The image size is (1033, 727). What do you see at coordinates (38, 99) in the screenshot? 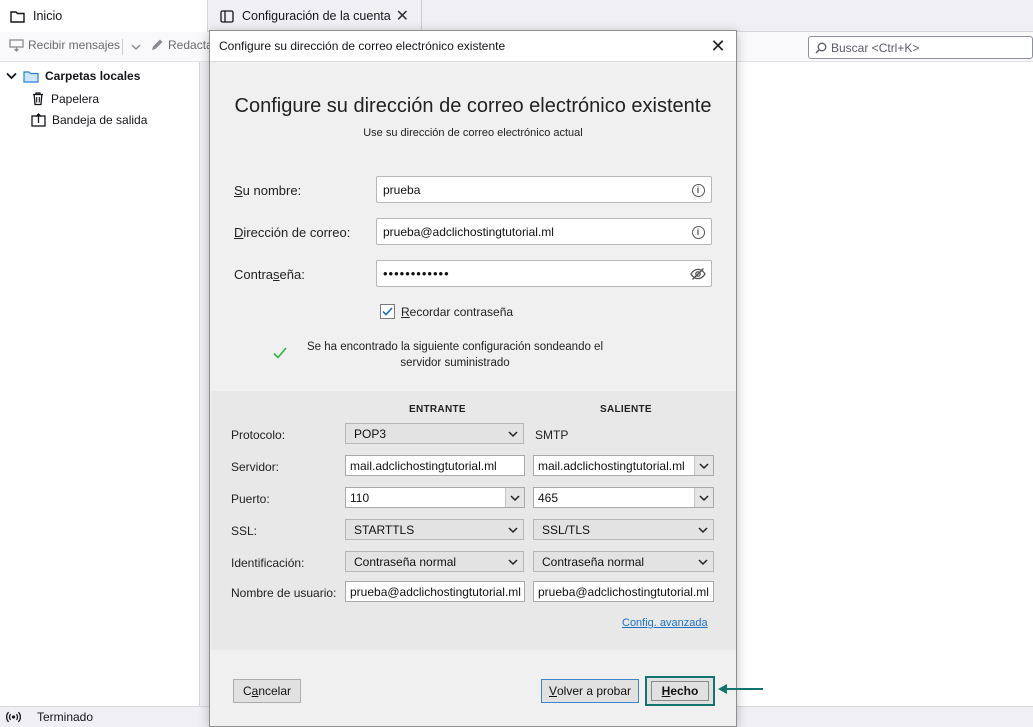
I see `trash-icon` at bounding box center [38, 99].